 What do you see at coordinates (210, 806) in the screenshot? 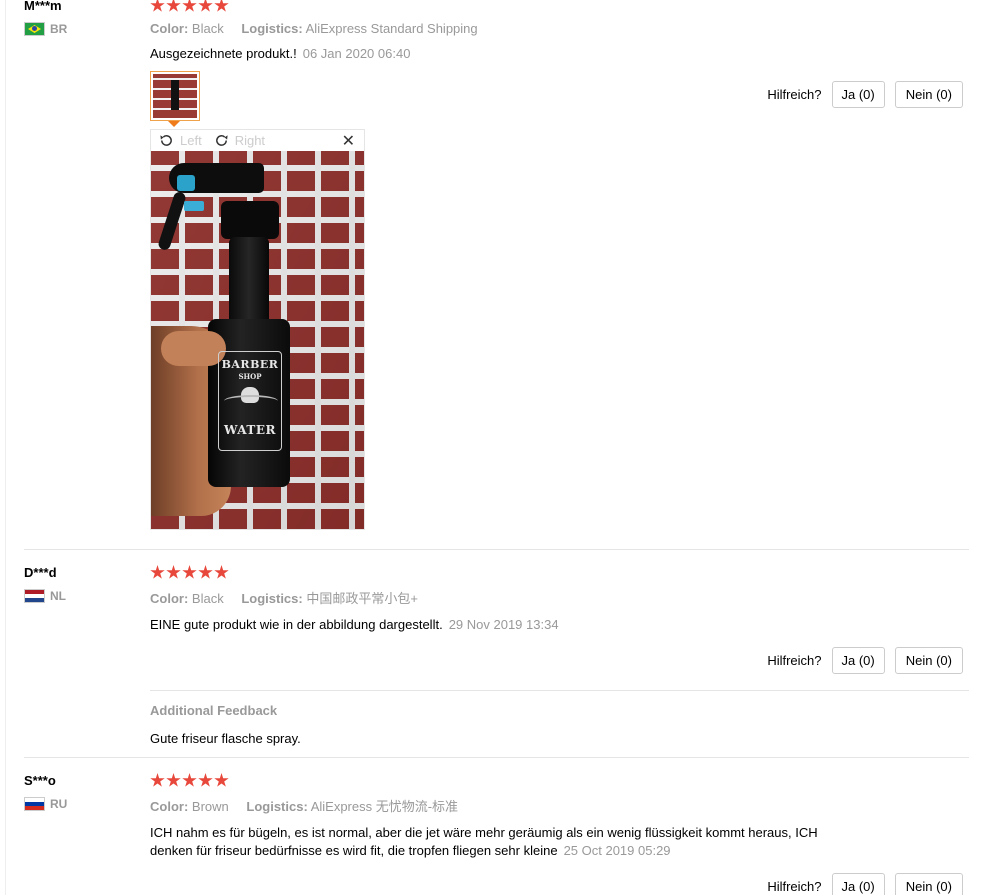
I see `color-value: Brown` at bounding box center [210, 806].